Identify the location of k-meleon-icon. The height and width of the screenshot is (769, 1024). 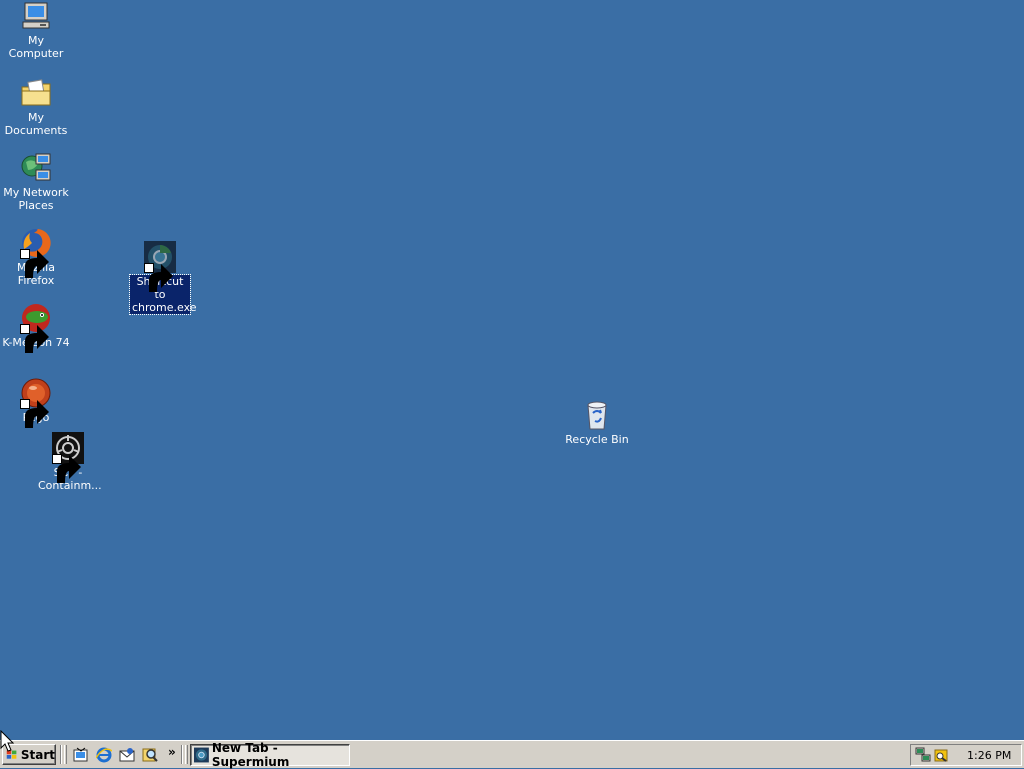
(36, 327).